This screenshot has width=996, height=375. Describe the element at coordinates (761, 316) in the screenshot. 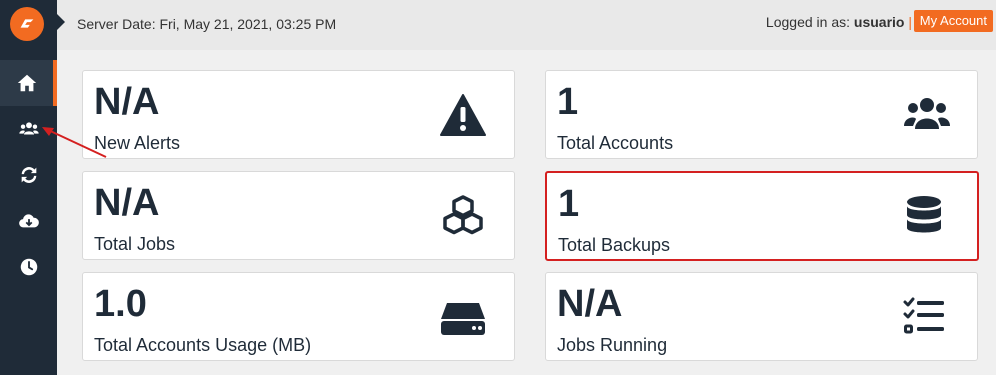

I see `card-jobs-running: N/A Jobs Running` at that location.